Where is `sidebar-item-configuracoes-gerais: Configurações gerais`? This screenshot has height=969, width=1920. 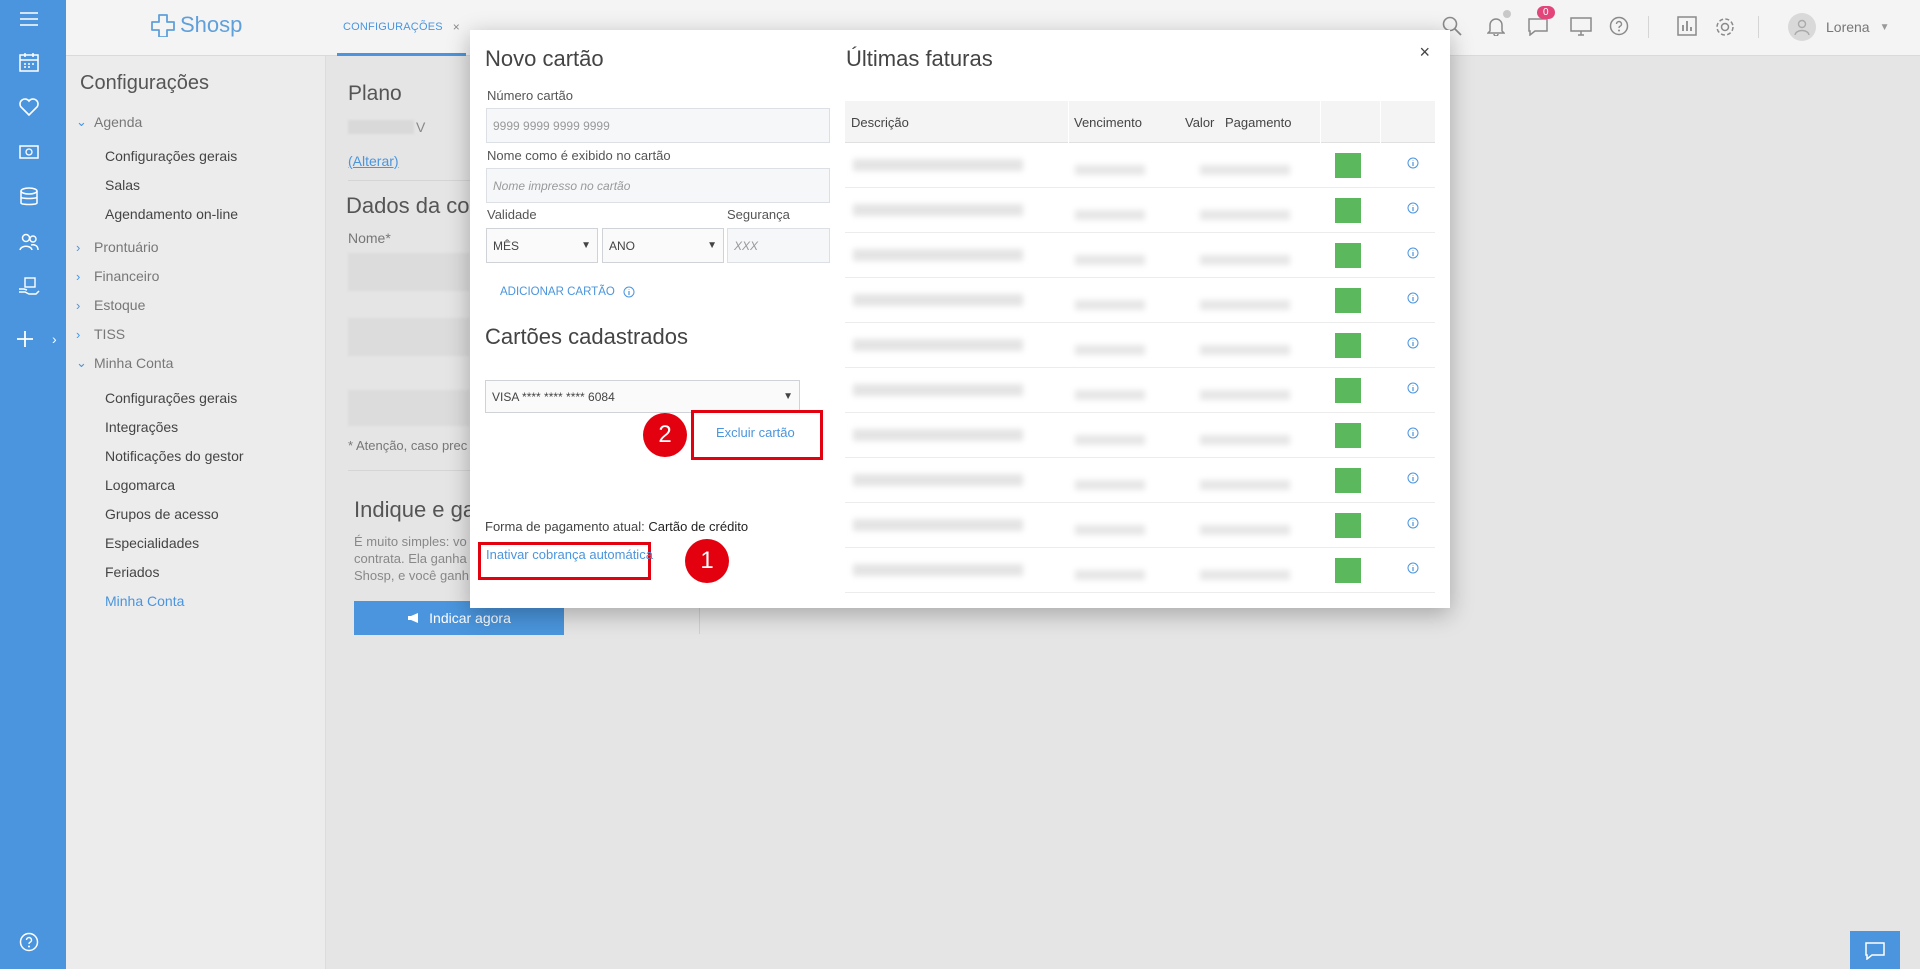 sidebar-item-configuracoes-gerais: Configurações gerais is located at coordinates (171, 156).